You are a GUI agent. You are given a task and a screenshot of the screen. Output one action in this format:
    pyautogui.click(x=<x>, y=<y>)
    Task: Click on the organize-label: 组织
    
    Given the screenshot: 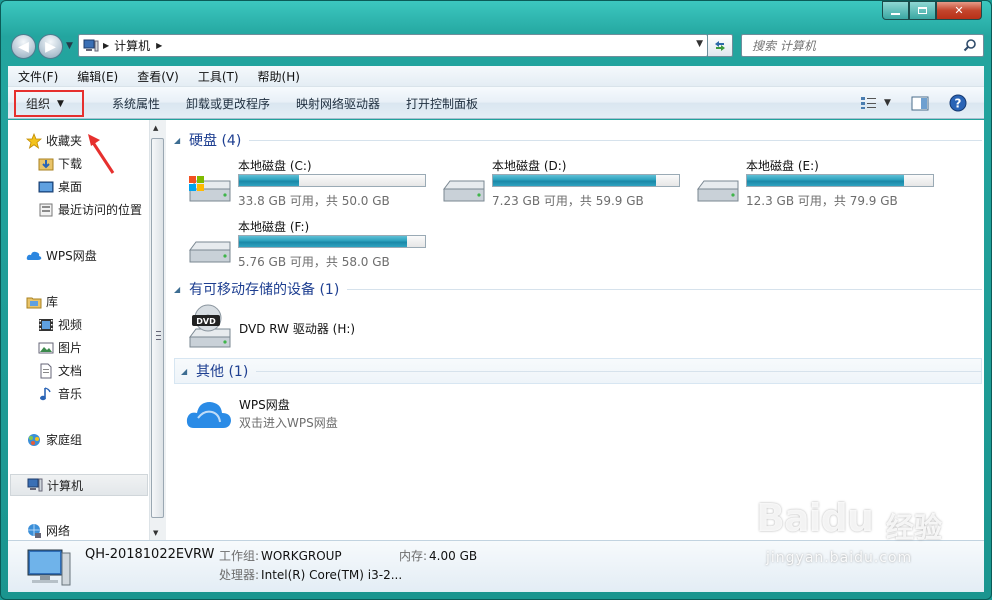 What is the action you would take?
    pyautogui.click(x=38, y=104)
    